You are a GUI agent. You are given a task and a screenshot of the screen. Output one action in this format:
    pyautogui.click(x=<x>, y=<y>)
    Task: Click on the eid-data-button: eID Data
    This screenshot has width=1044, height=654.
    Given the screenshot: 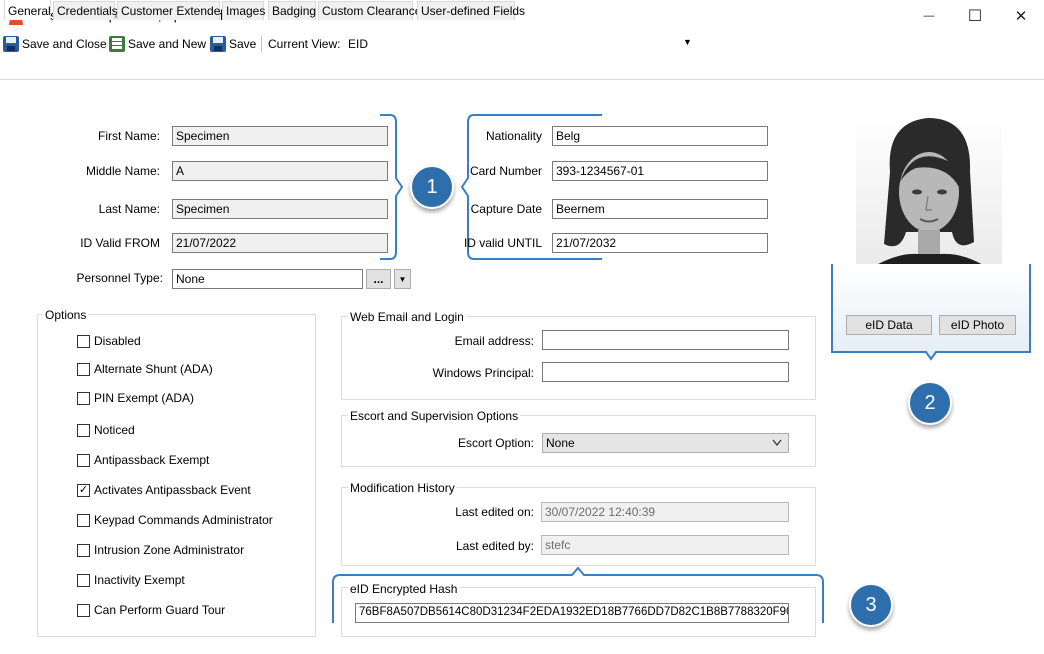 What is the action you would take?
    pyautogui.click(x=889, y=325)
    